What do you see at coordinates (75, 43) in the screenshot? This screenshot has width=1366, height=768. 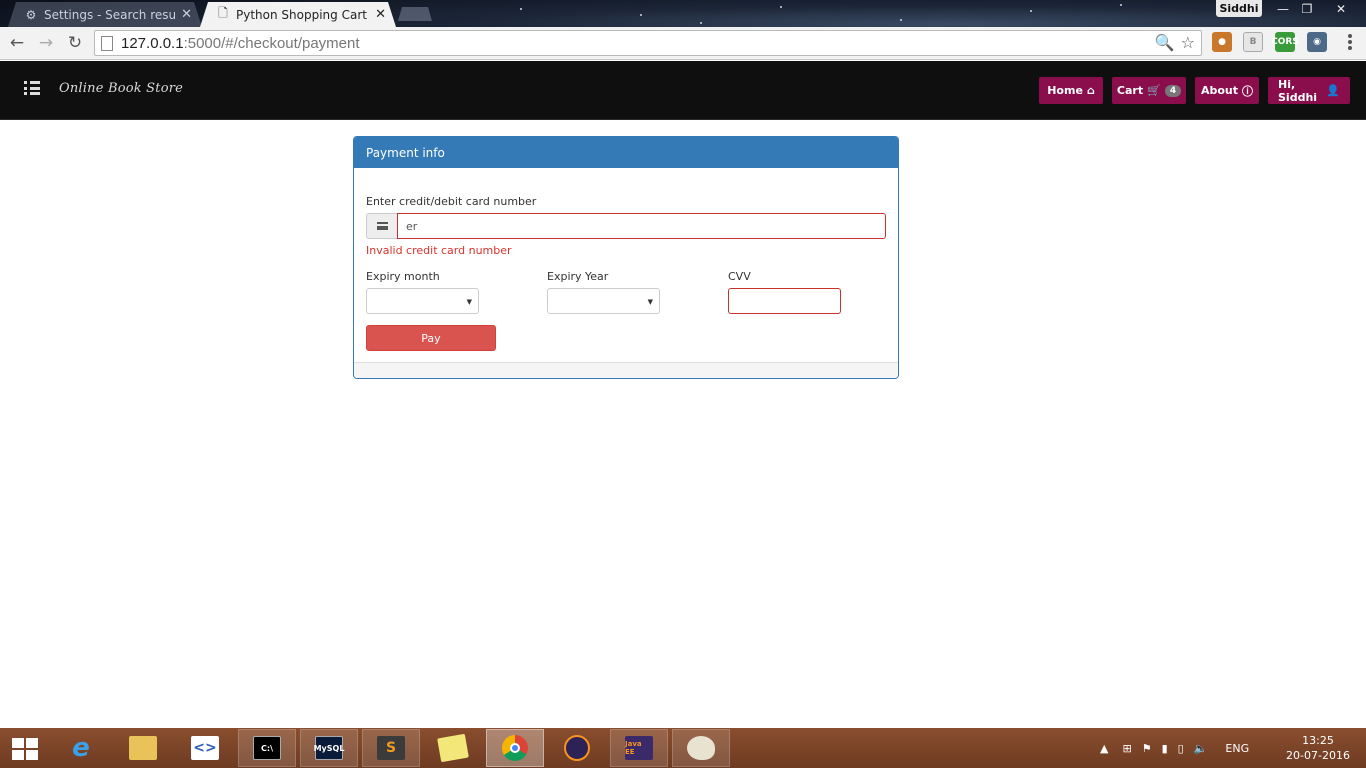 I see `reload-button: ↻` at bounding box center [75, 43].